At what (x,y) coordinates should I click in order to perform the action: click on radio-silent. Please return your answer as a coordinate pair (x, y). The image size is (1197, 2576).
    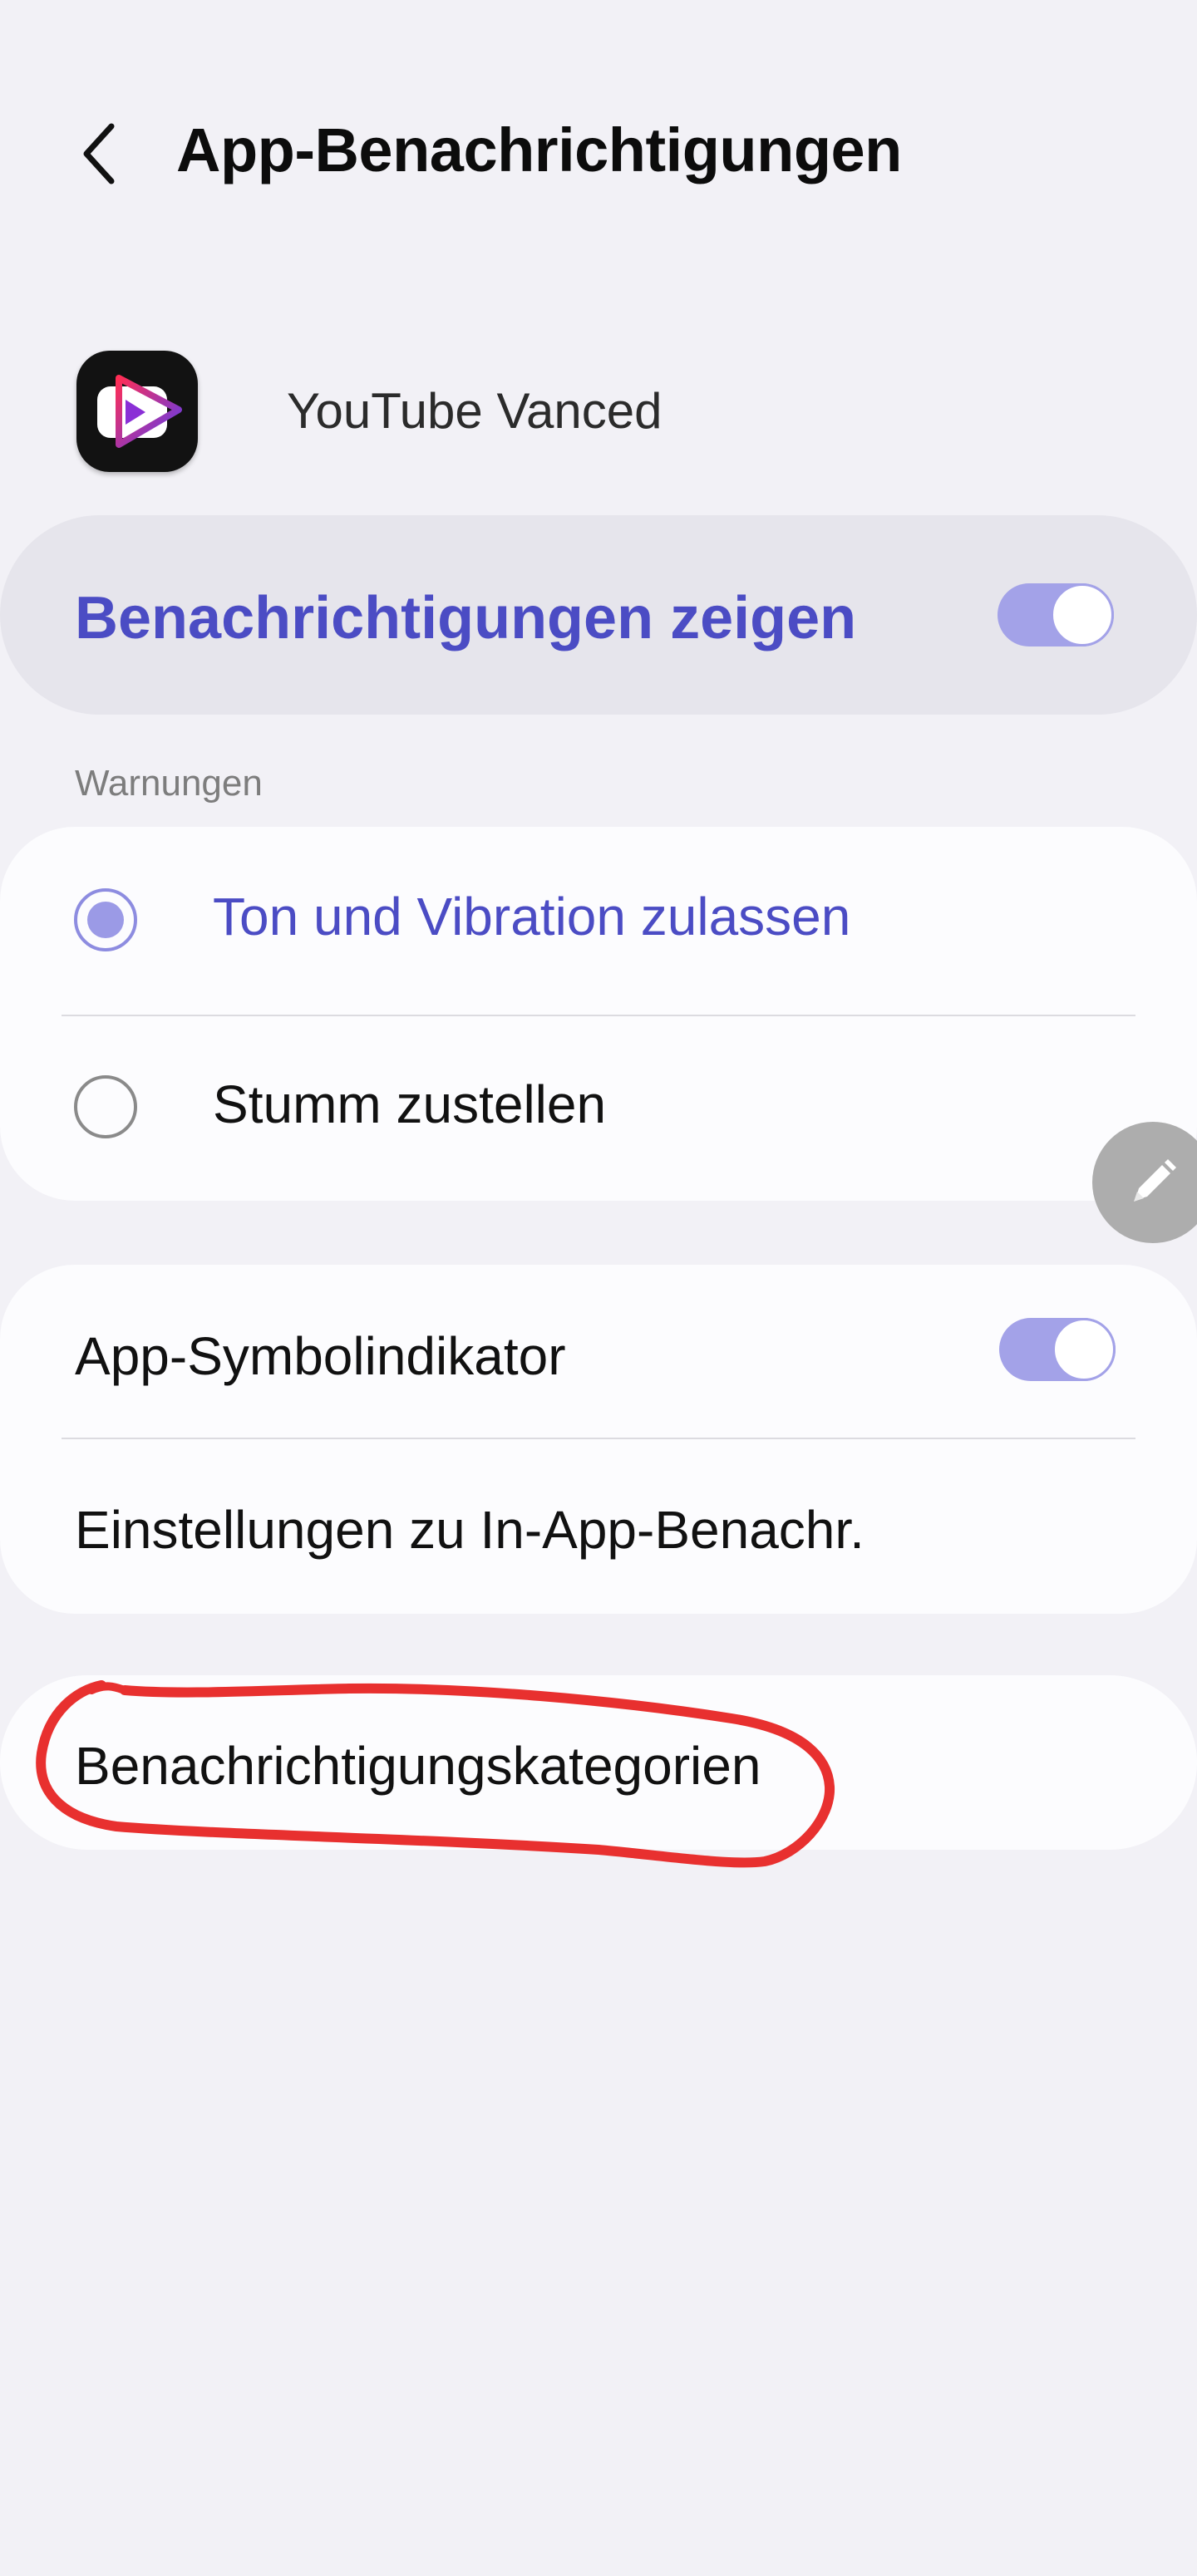
    Looking at the image, I should click on (105, 1106).